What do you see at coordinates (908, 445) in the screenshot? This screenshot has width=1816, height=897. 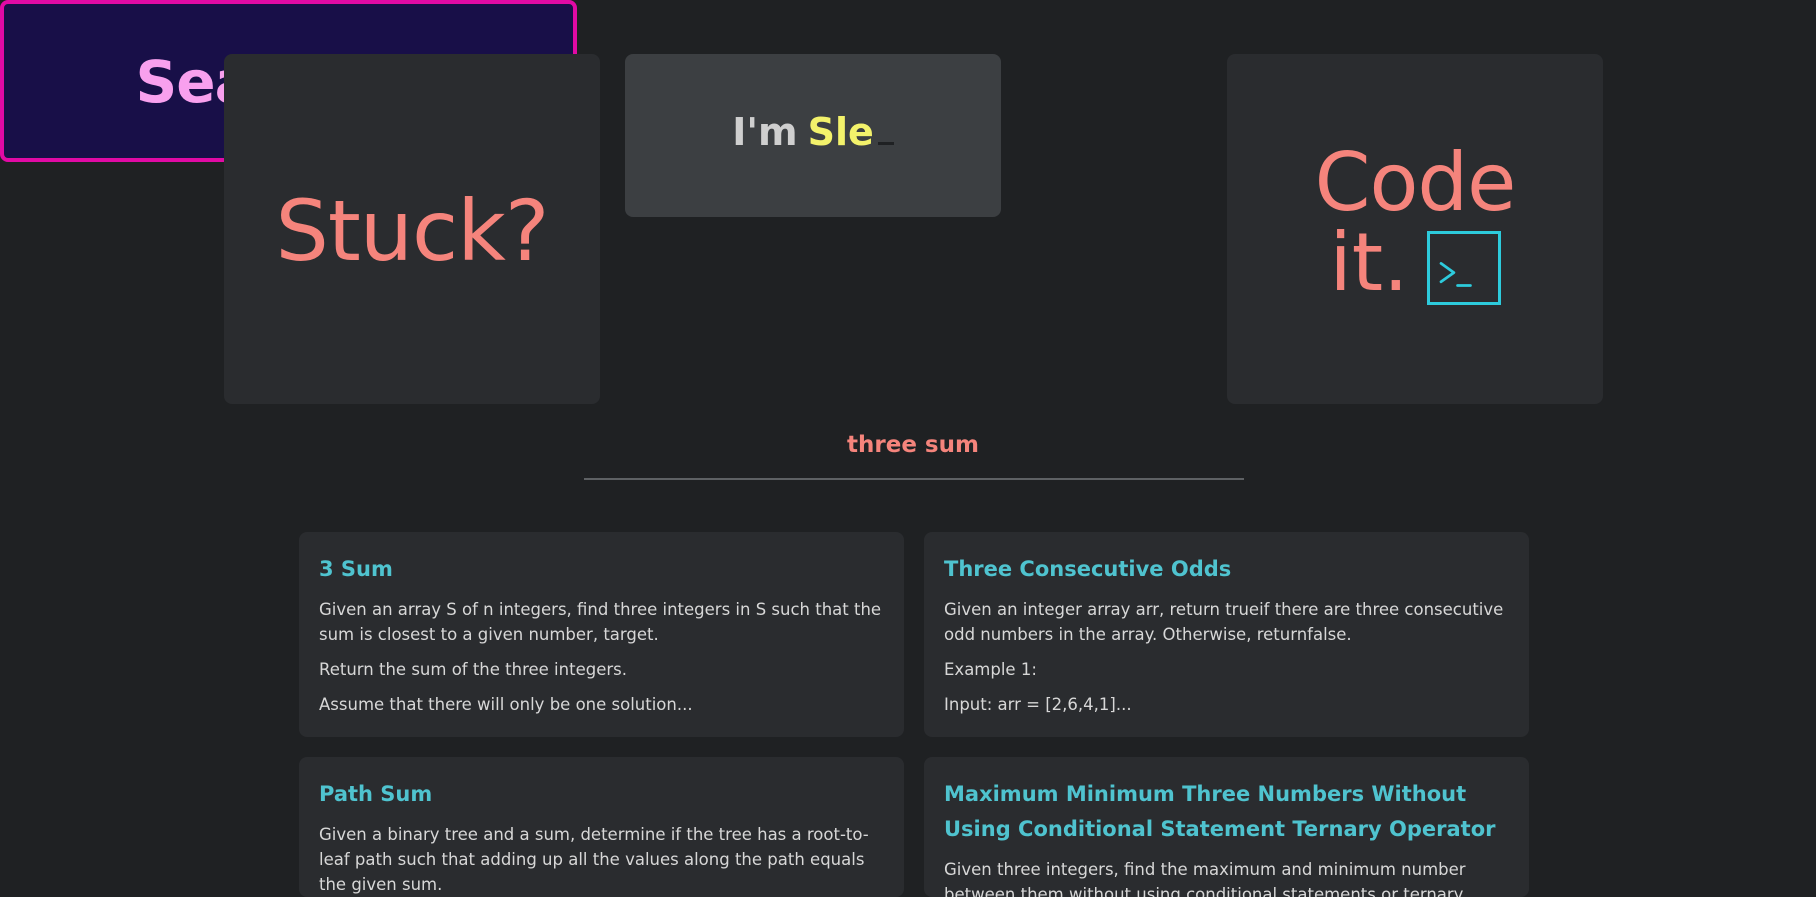 I see `search-query: three sum` at bounding box center [908, 445].